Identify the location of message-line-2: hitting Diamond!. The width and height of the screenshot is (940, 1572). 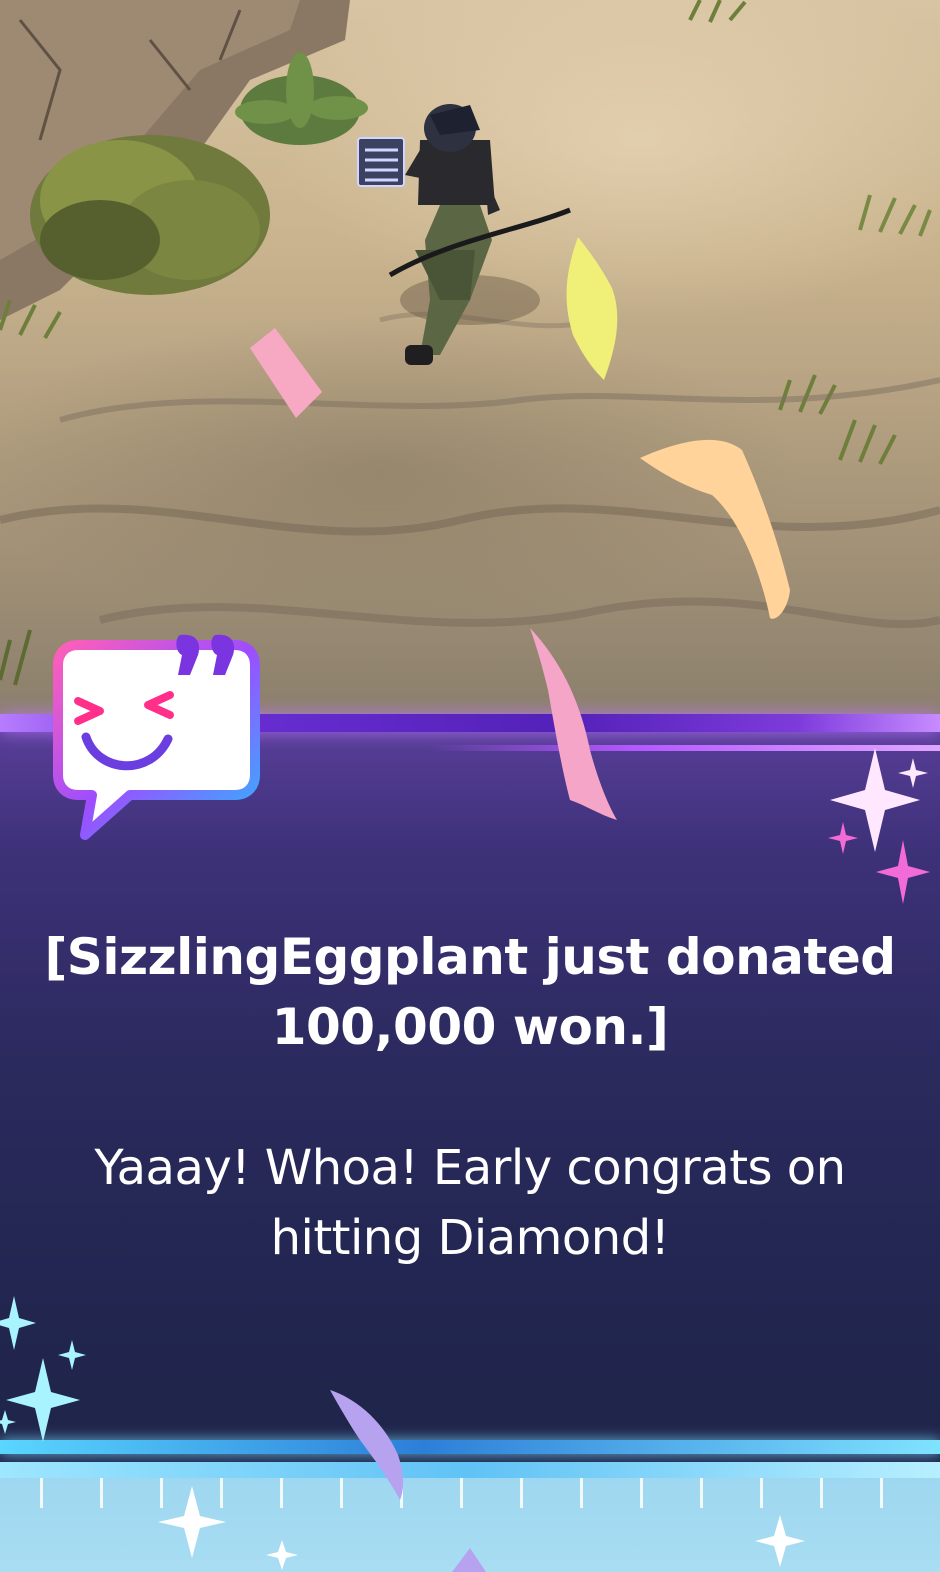
(470, 1238).